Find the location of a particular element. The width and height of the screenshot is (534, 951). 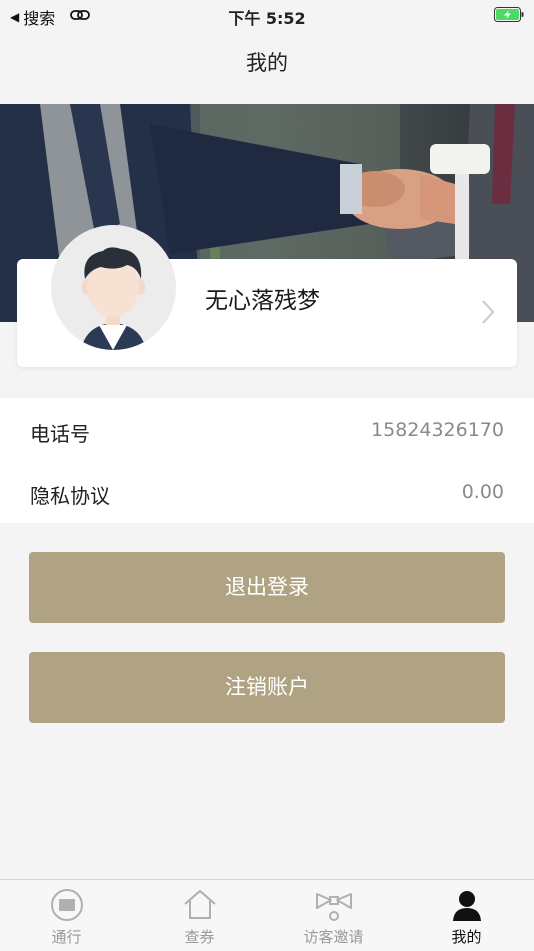

info-section: 电话号 15824326170 隐私协议 0.00 is located at coordinates (267, 460).